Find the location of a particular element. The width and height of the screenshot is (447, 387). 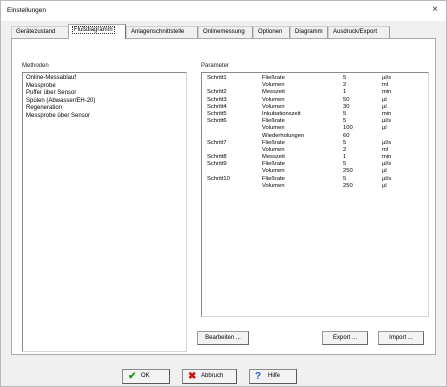

param-value: 100 is located at coordinates (348, 128).